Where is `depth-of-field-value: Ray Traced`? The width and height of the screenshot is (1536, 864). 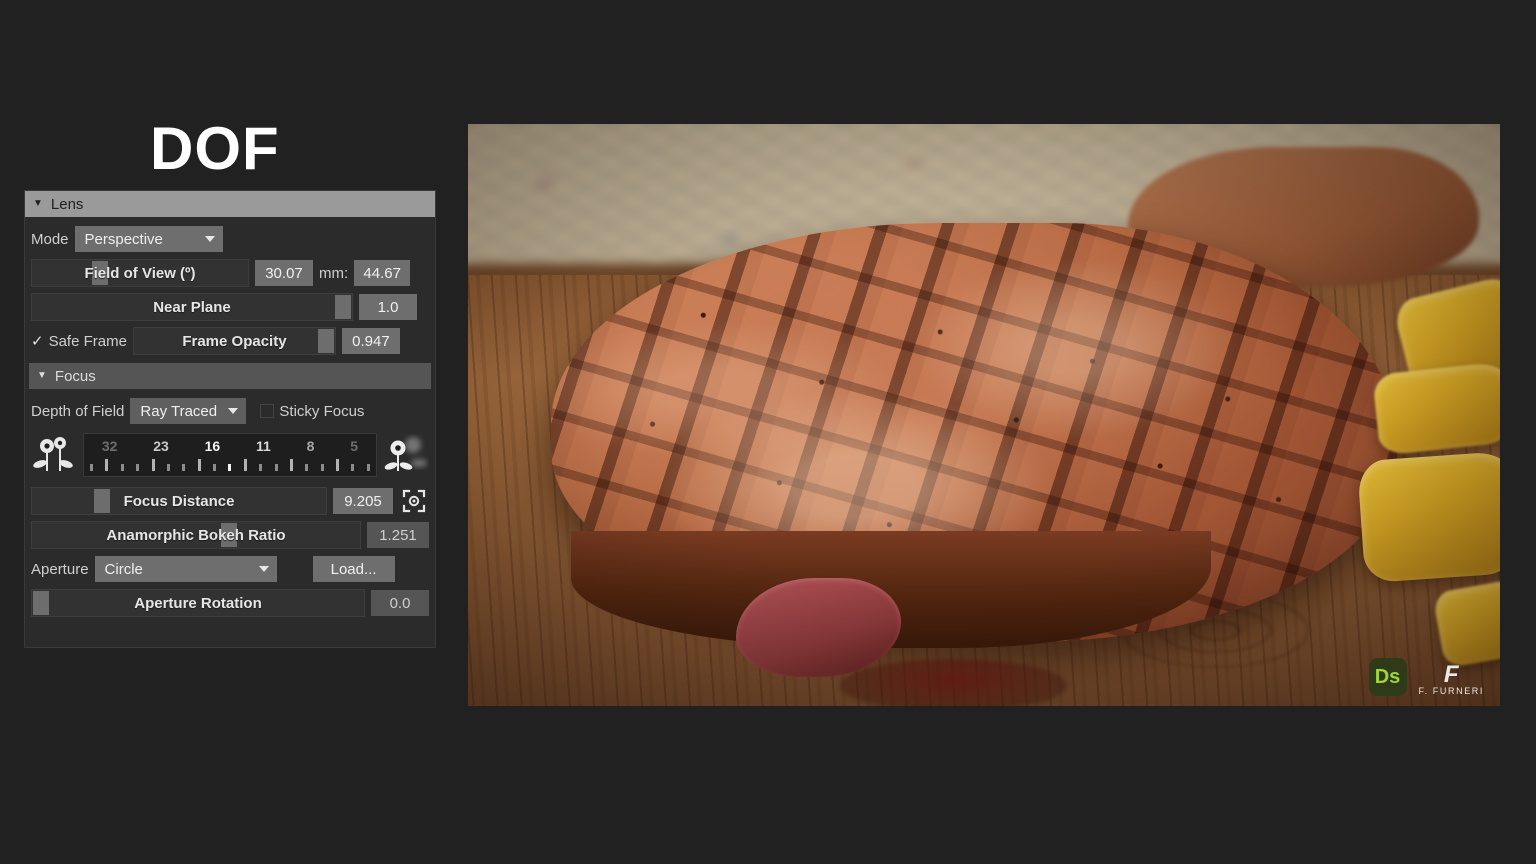 depth-of-field-value: Ray Traced is located at coordinates (179, 411).